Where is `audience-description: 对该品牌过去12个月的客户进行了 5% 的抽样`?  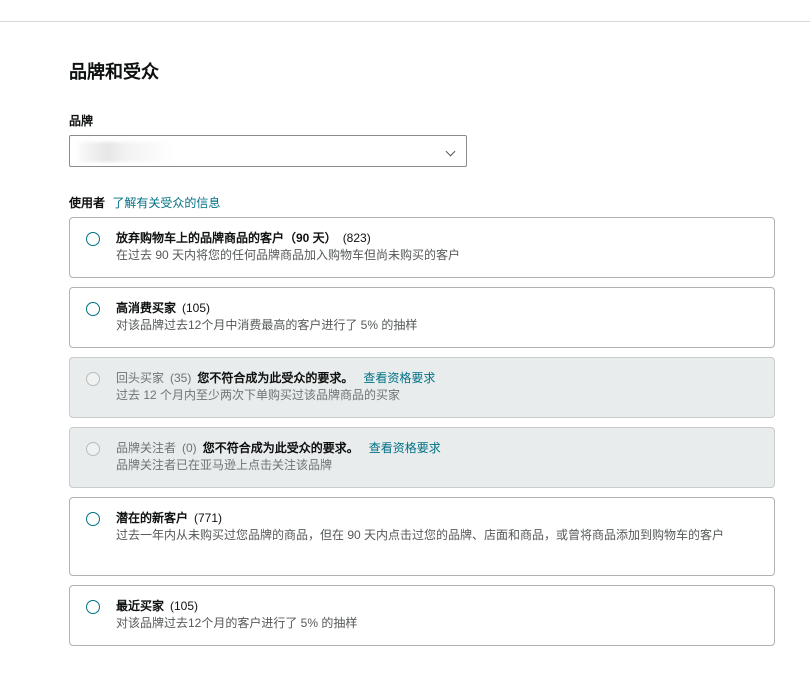
audience-description: 对该品牌过去12个月的客户进行了 5% 的抽样 is located at coordinates (237, 623).